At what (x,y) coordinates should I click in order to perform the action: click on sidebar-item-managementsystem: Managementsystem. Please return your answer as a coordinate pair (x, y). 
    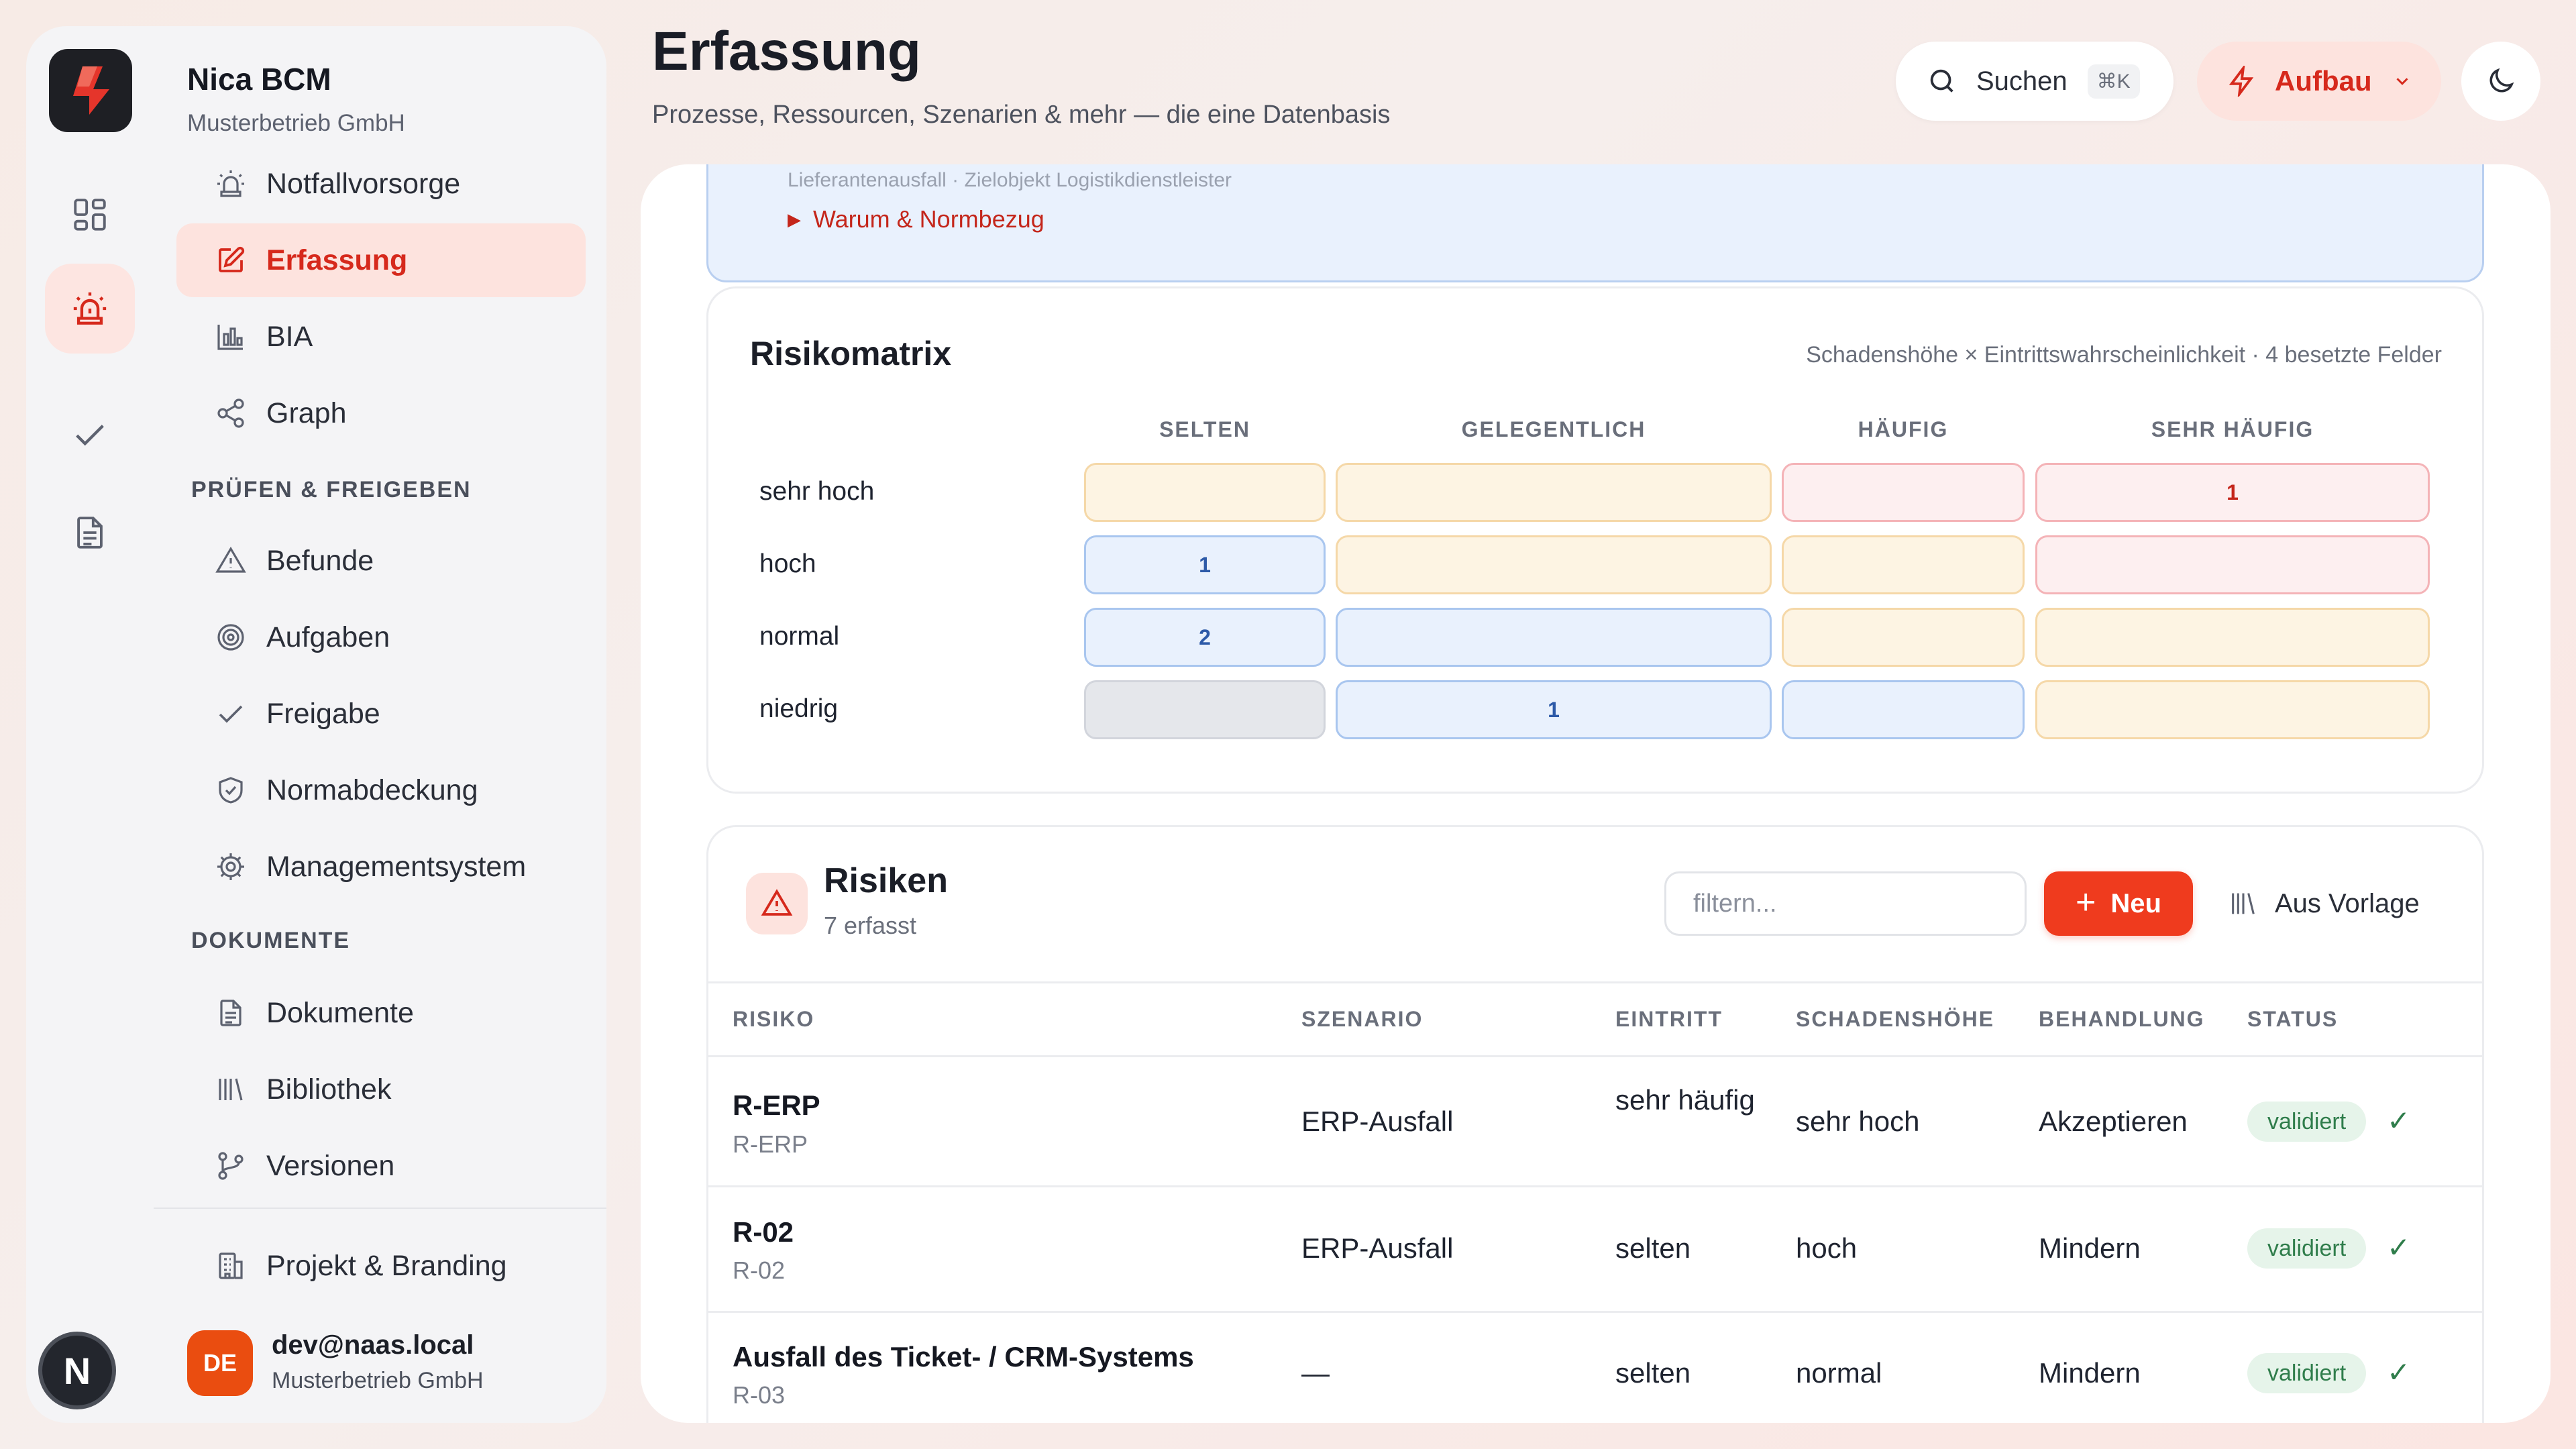
    Looking at the image, I should click on (381, 867).